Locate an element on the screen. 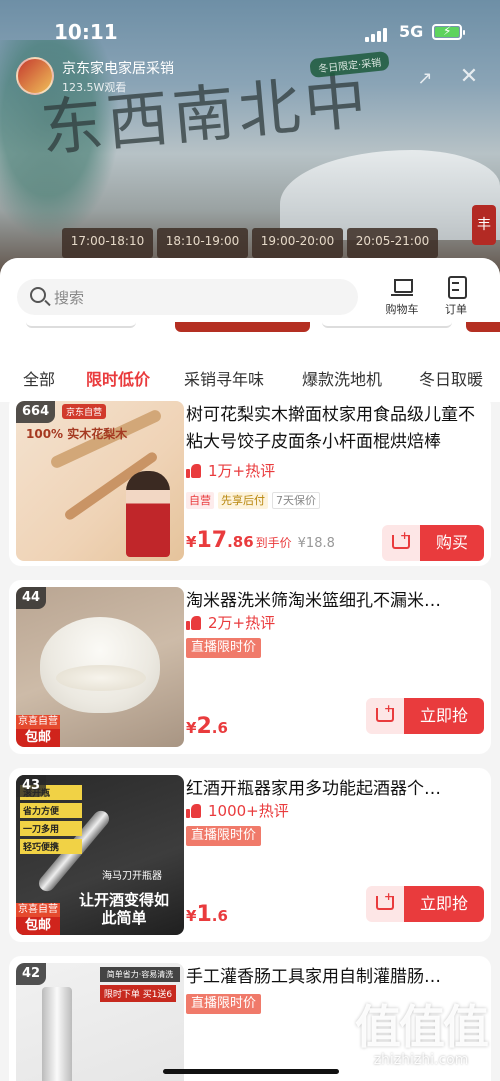 The image size is (500, 1081). streamer-info: 京东家电家居采销 123.5W观看 is located at coordinates (95, 76).